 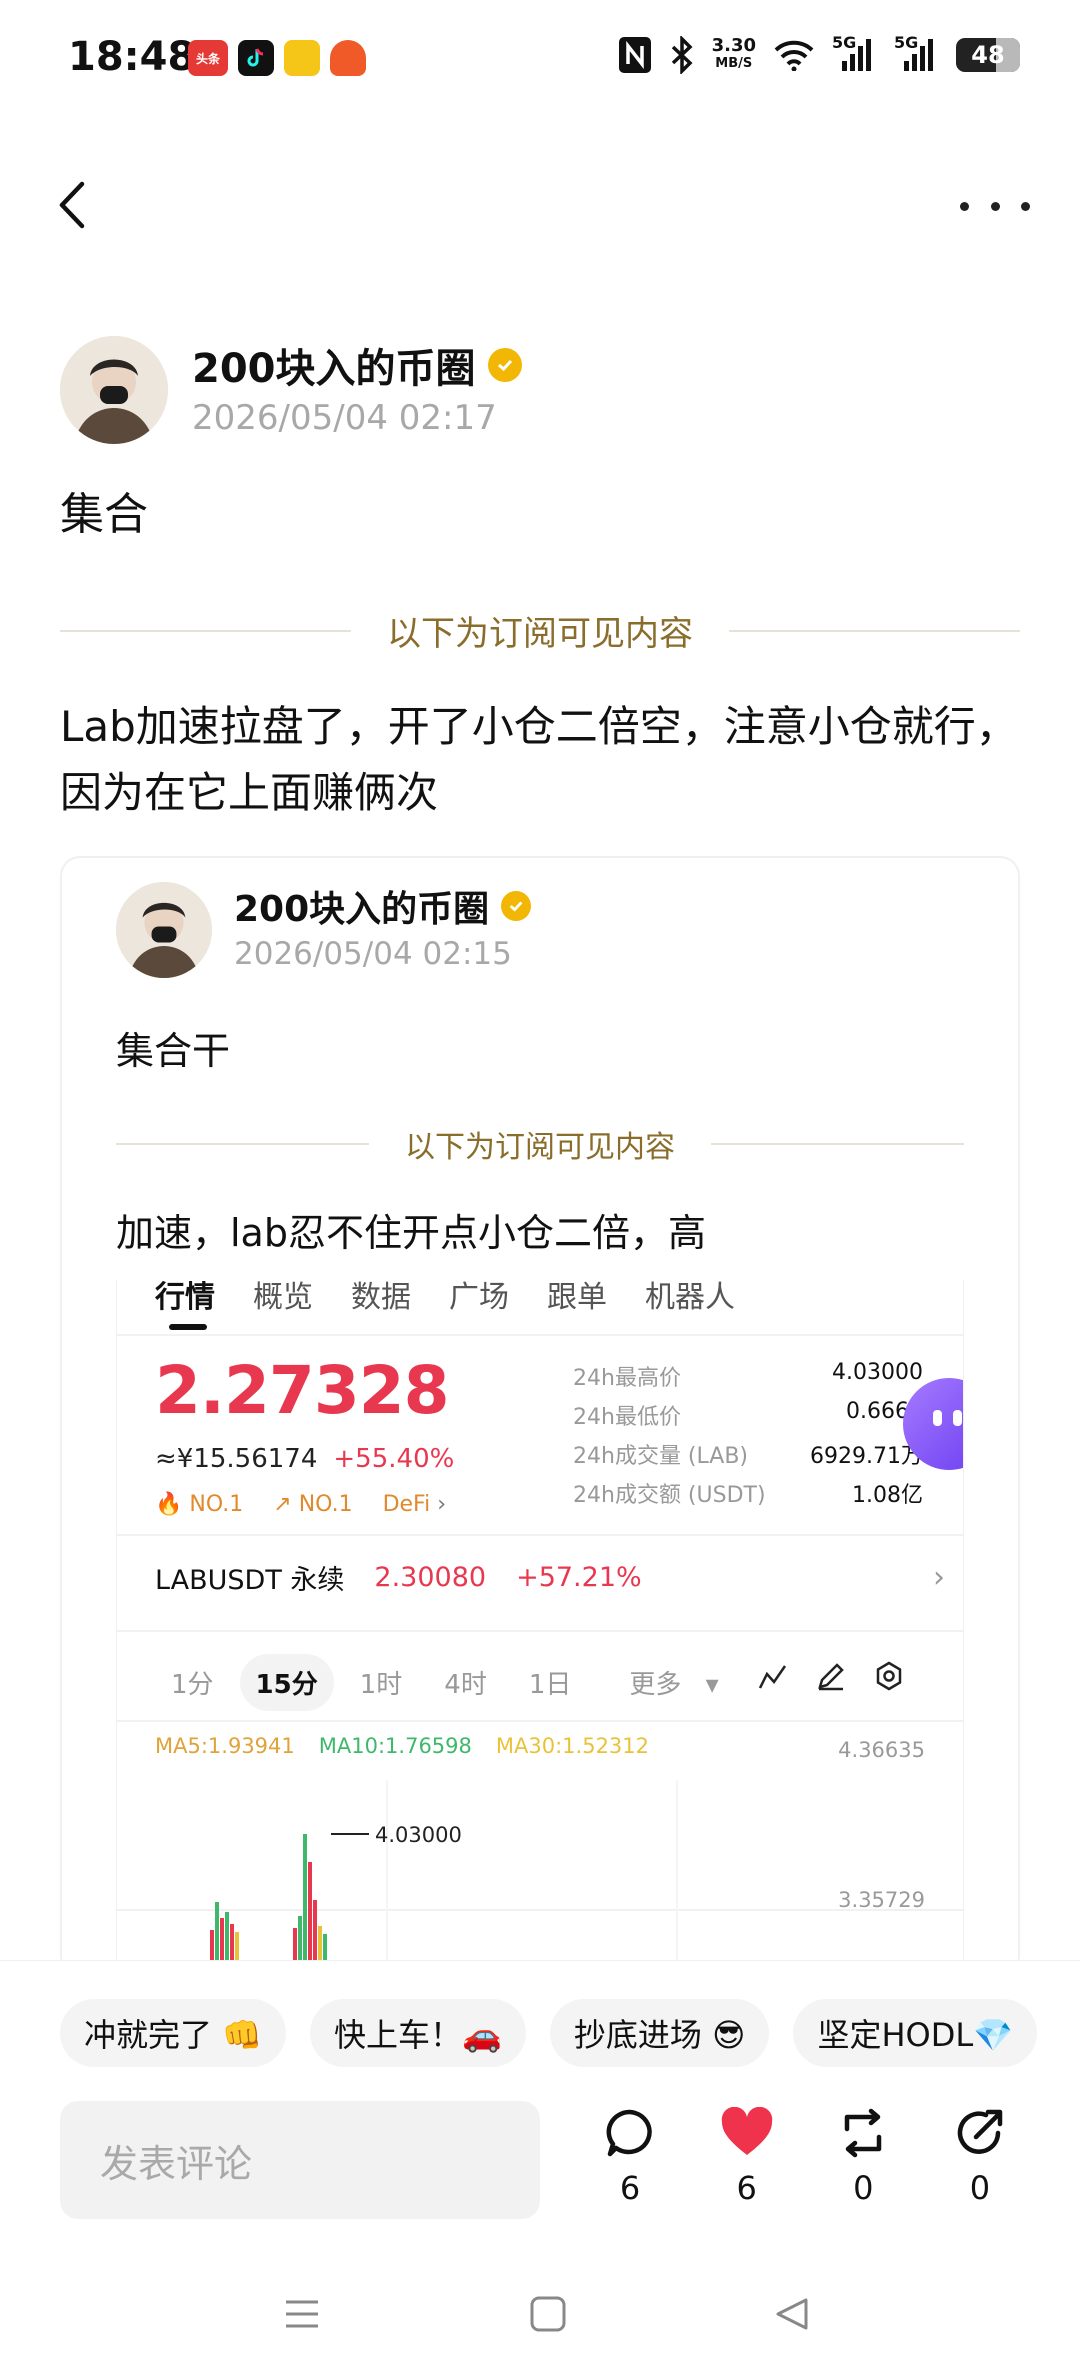 What do you see at coordinates (881, 1750) in the screenshot?
I see `price-axis-label: 4.36635` at bounding box center [881, 1750].